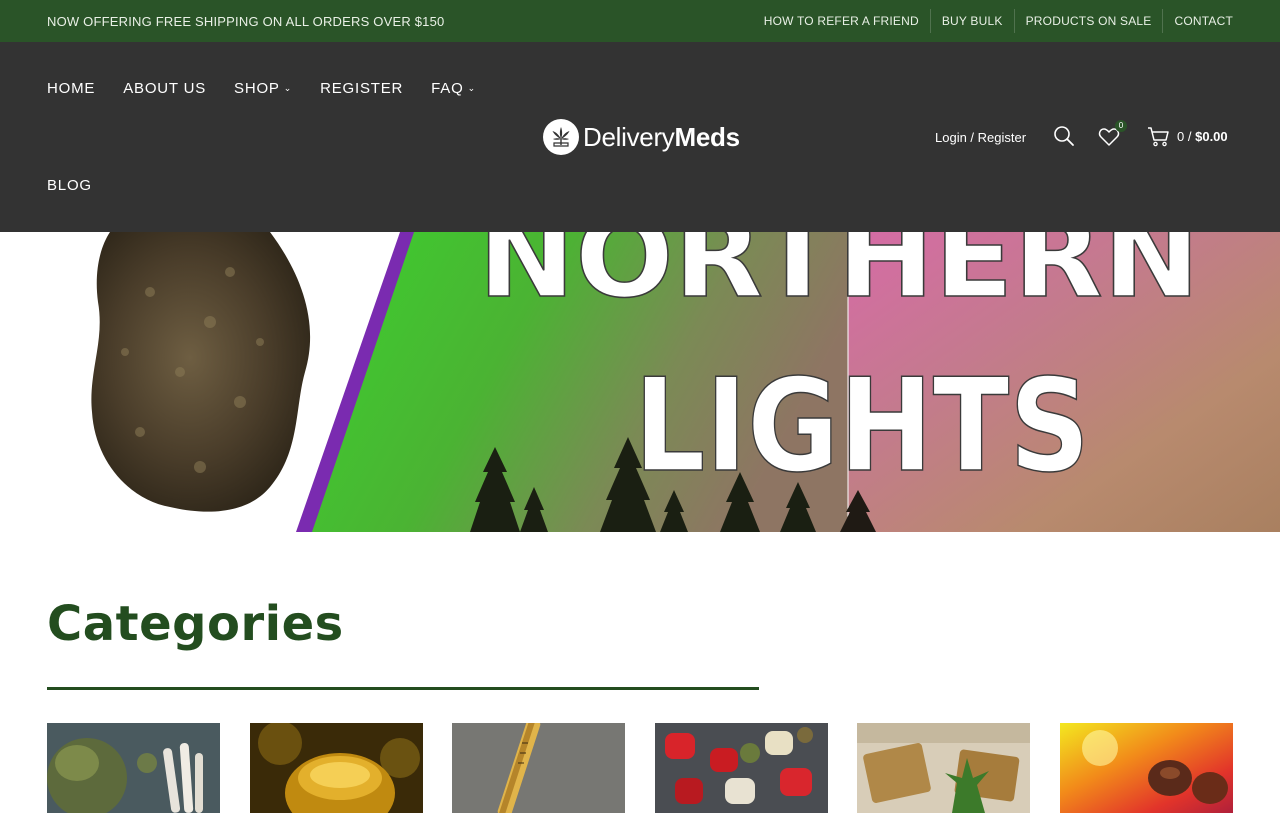 The image size is (1280, 813). Describe the element at coordinates (1181, 136) in the screenshot. I see `cart-count: 0` at that location.